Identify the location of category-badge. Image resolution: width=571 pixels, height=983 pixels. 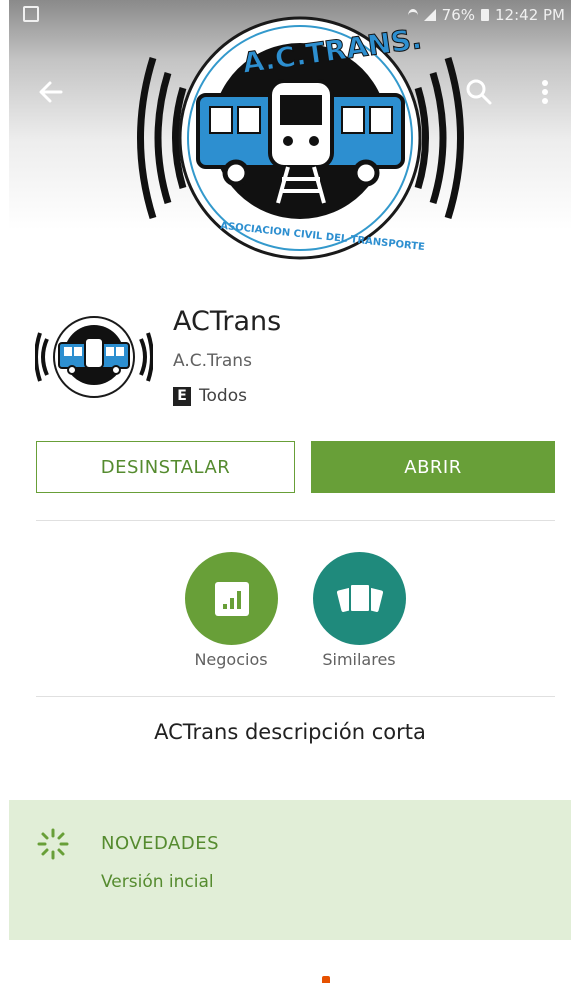
(231, 598).